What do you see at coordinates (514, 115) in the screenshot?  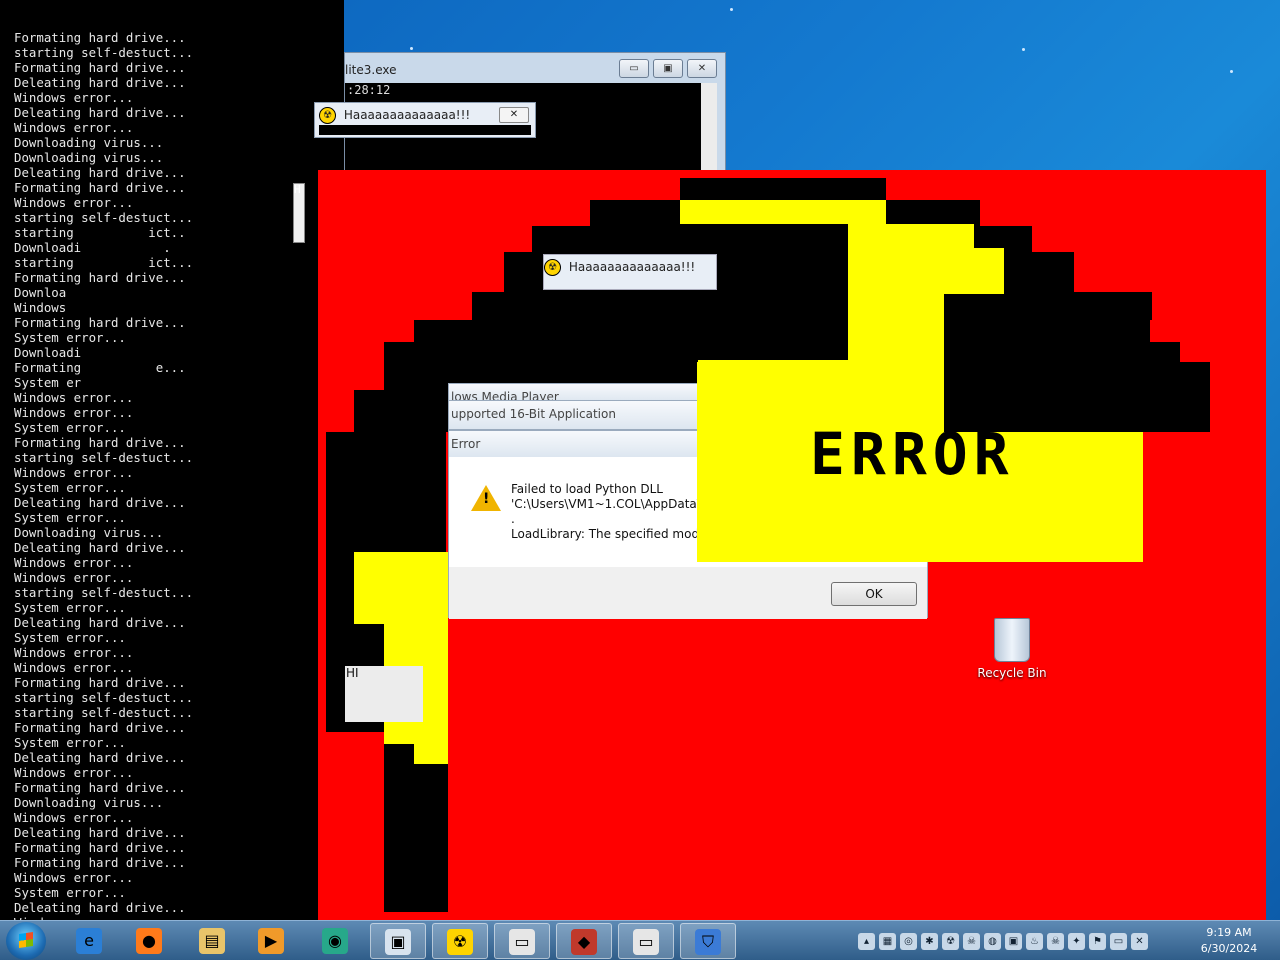 I see `haa-popup-close-button: ✕` at bounding box center [514, 115].